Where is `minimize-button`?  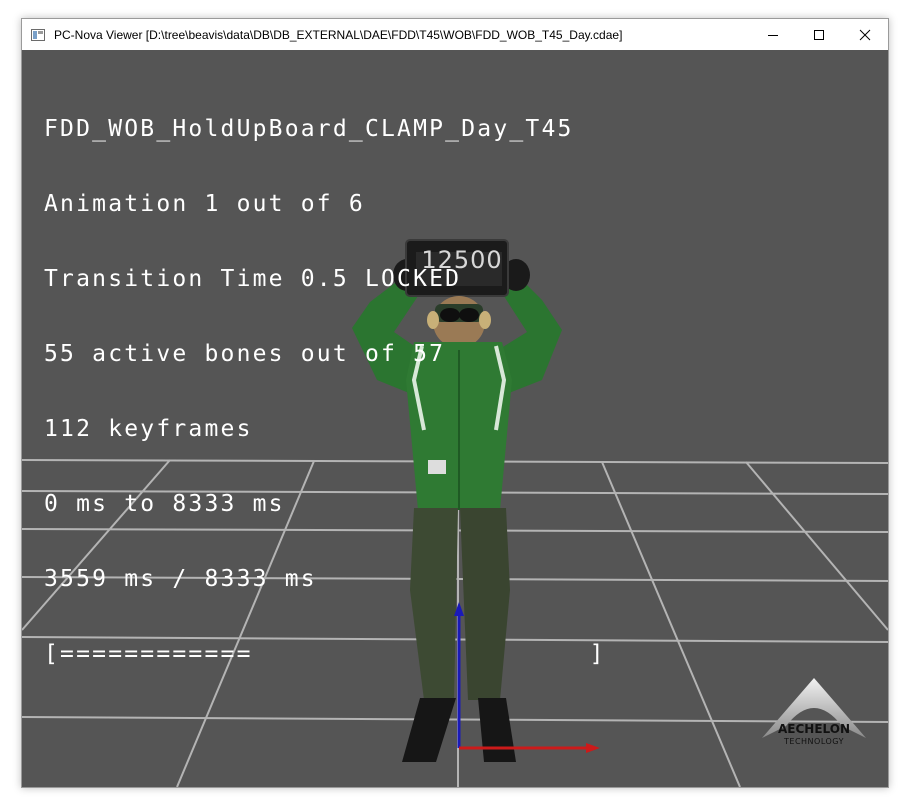 minimize-button is located at coordinates (773, 34).